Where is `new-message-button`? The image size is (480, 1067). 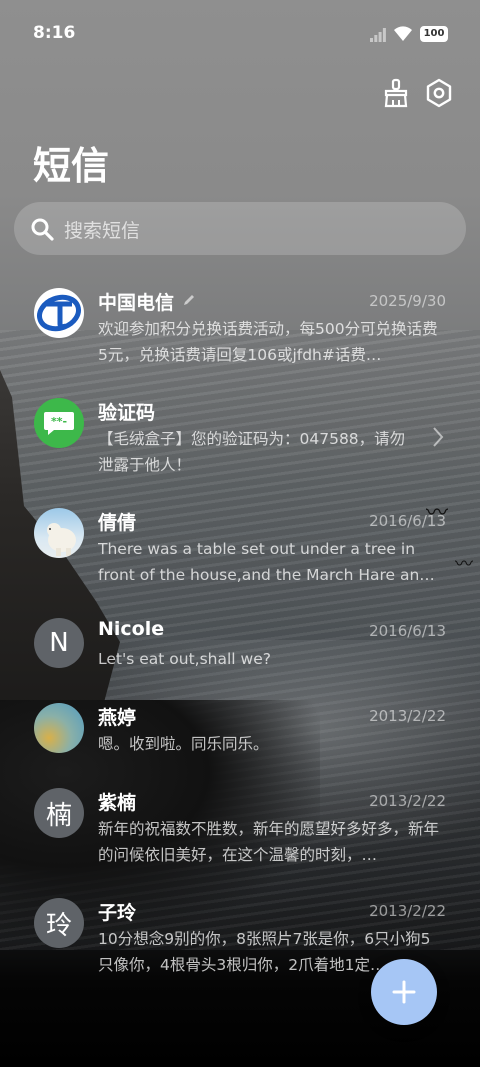
new-message-button is located at coordinates (404, 992).